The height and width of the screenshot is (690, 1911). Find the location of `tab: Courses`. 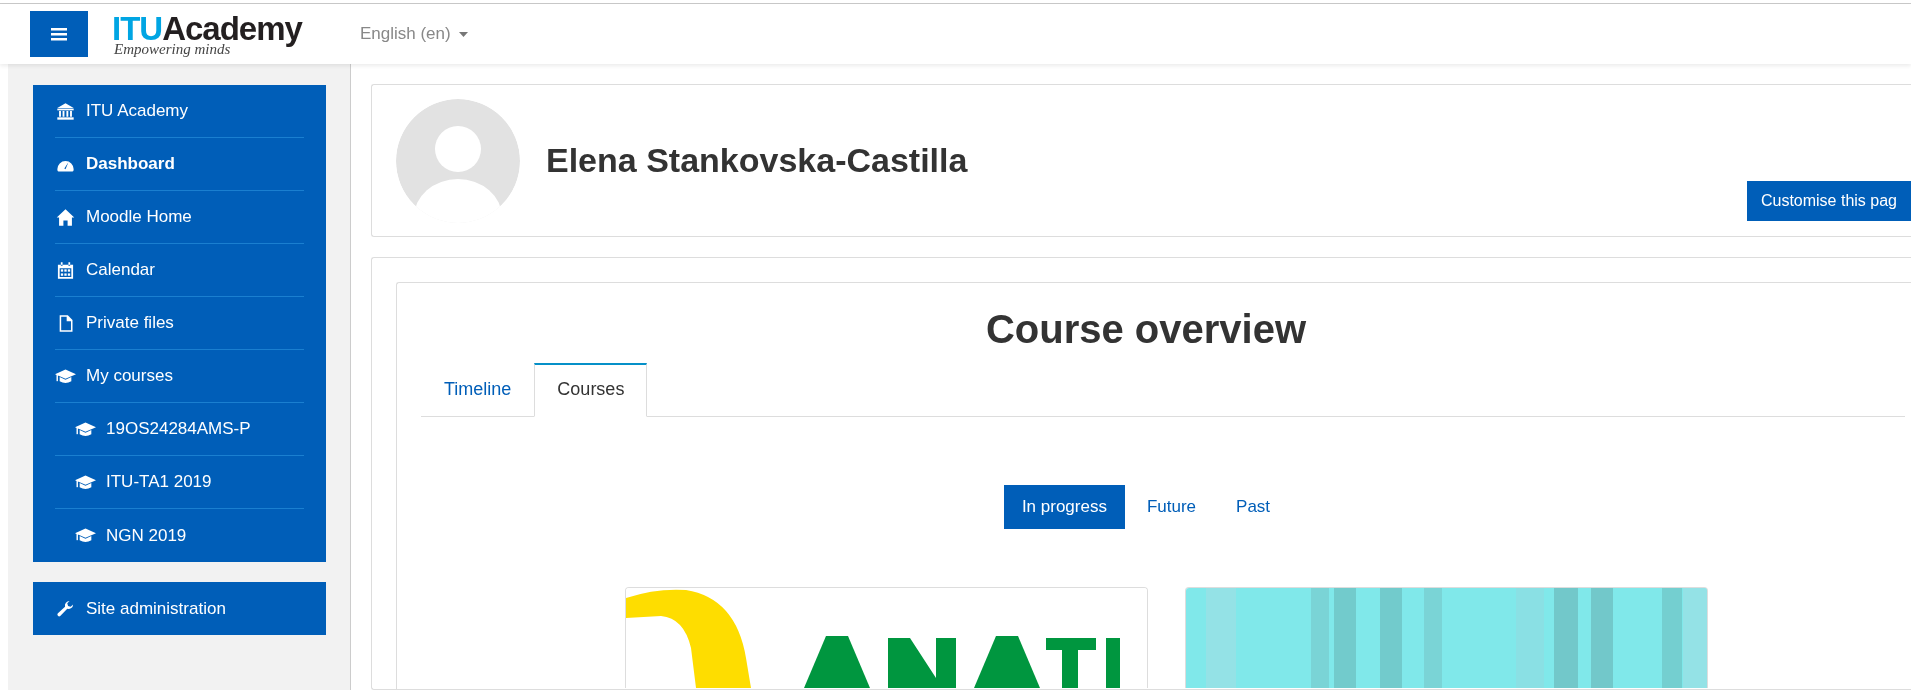

tab: Courses is located at coordinates (591, 390).